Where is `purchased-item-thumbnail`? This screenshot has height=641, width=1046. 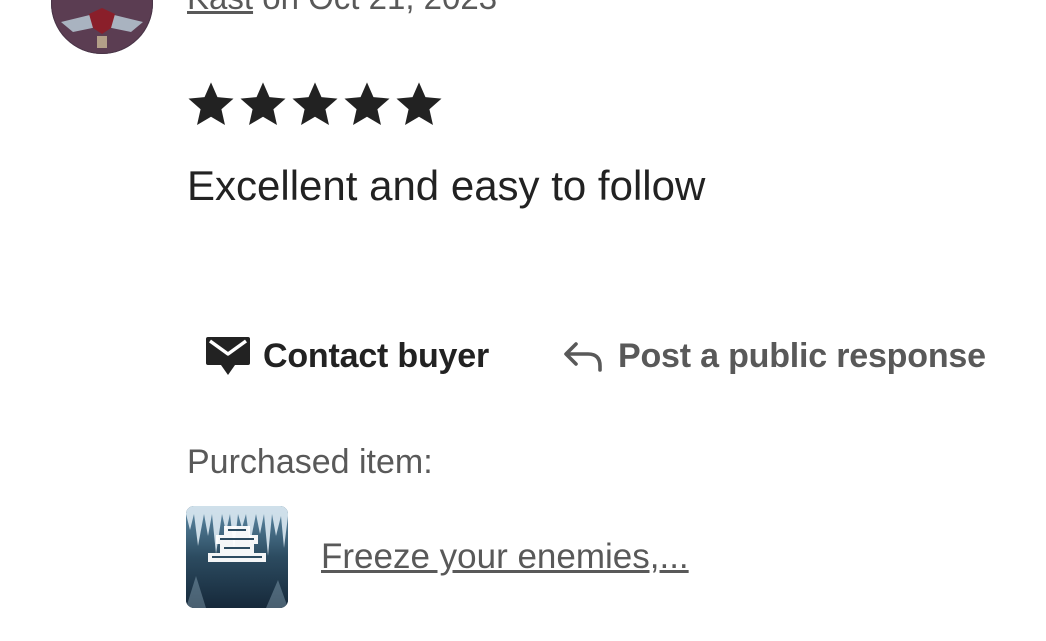 purchased-item-thumbnail is located at coordinates (237, 557).